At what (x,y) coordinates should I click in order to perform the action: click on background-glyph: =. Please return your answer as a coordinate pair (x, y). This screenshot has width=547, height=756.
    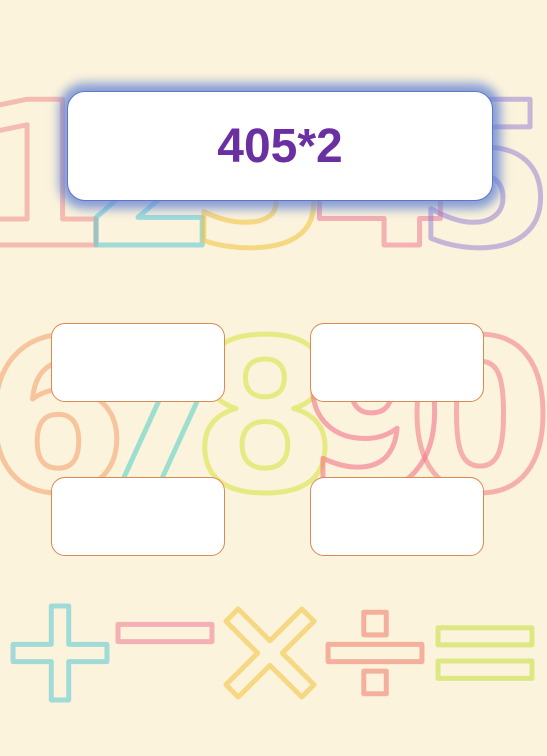
    Looking at the image, I should click on (484, 649).